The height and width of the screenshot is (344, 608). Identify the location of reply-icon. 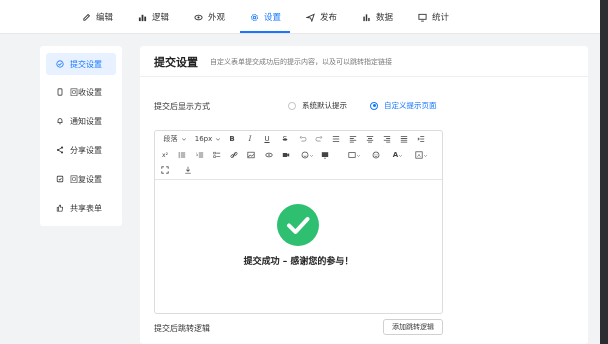
(60, 179).